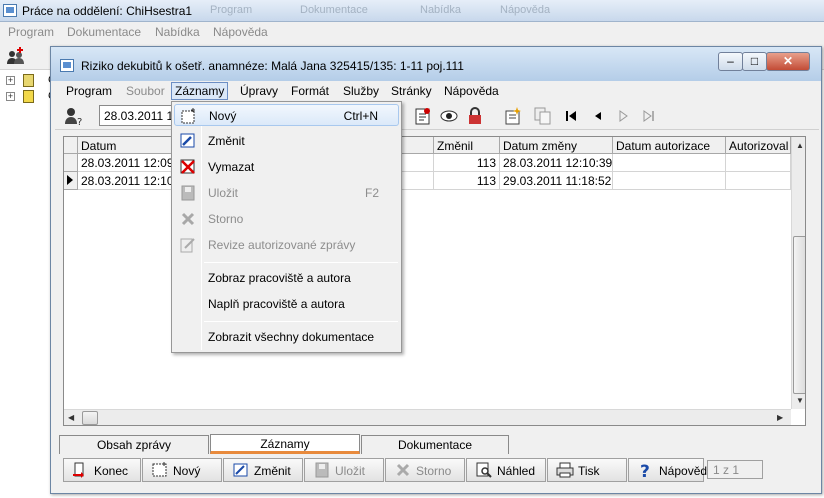 This screenshot has height=498, width=824. What do you see at coordinates (475, 116) in the screenshot?
I see `lock-icon` at bounding box center [475, 116].